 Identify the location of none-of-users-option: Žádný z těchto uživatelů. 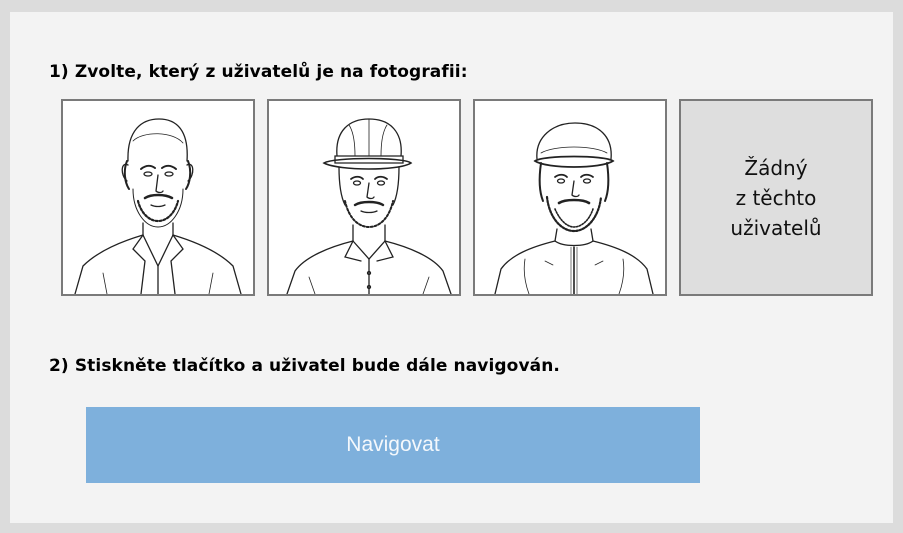
(776, 197).